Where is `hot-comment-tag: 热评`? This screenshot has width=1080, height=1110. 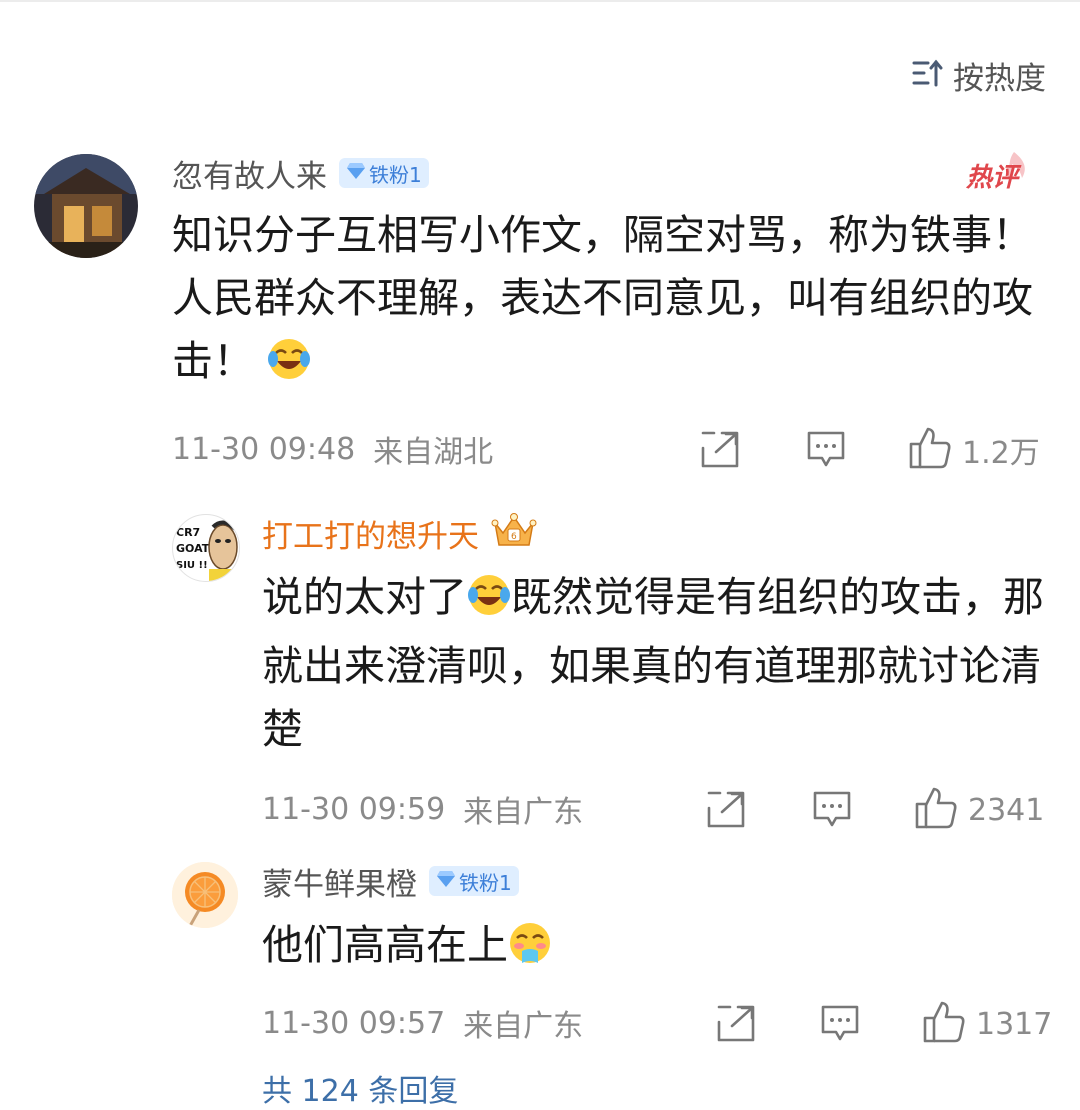
hot-comment-tag: 热评 is located at coordinates (1000, 175).